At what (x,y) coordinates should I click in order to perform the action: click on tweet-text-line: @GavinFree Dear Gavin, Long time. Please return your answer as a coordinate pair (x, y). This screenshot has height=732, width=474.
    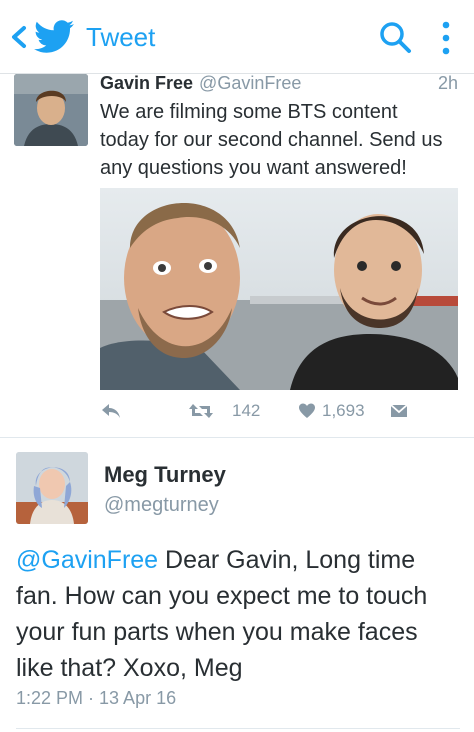
    Looking at the image, I should click on (236, 560).